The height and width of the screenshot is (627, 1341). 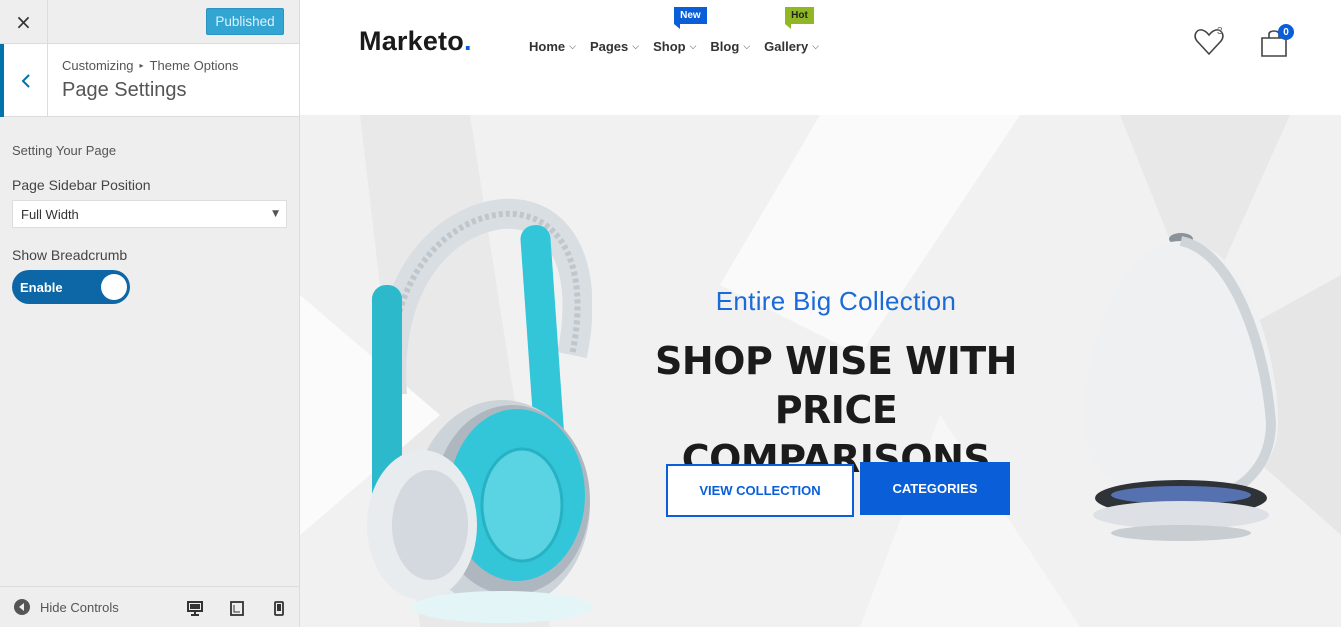 What do you see at coordinates (50, 214) in the screenshot?
I see `sidebar-position-value: Full Width` at bounding box center [50, 214].